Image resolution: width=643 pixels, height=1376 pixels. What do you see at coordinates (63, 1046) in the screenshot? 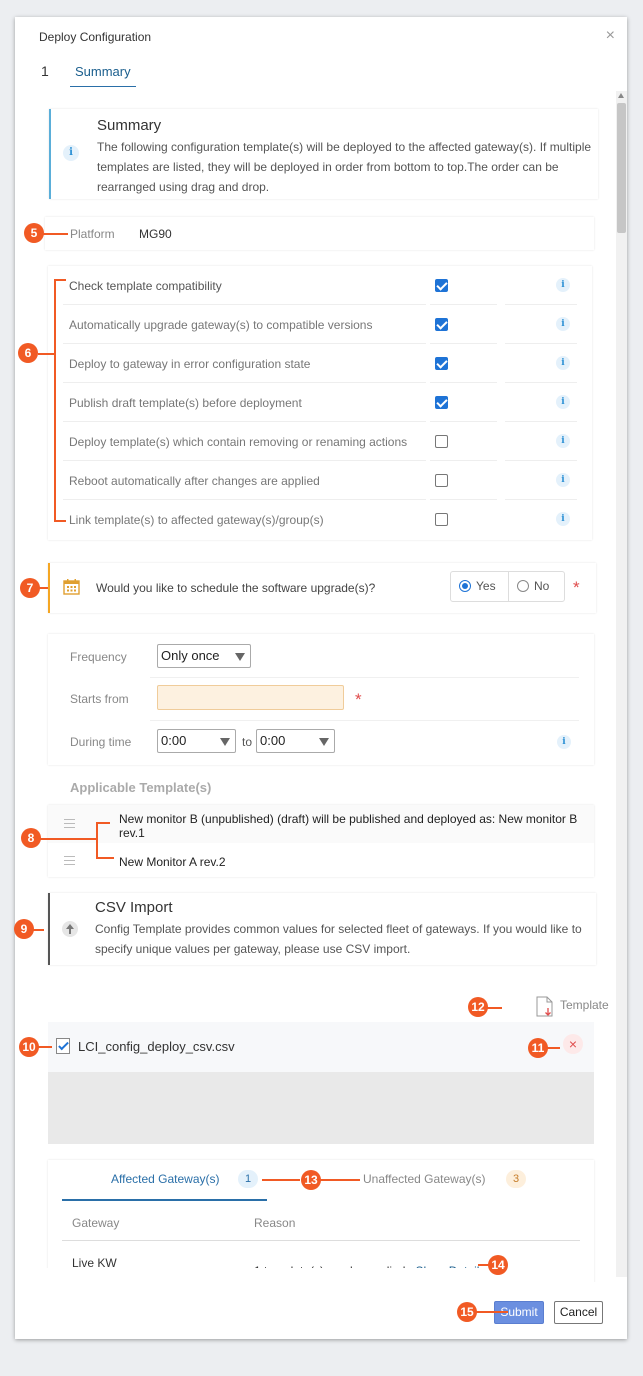
I see `file-check-icon` at bounding box center [63, 1046].